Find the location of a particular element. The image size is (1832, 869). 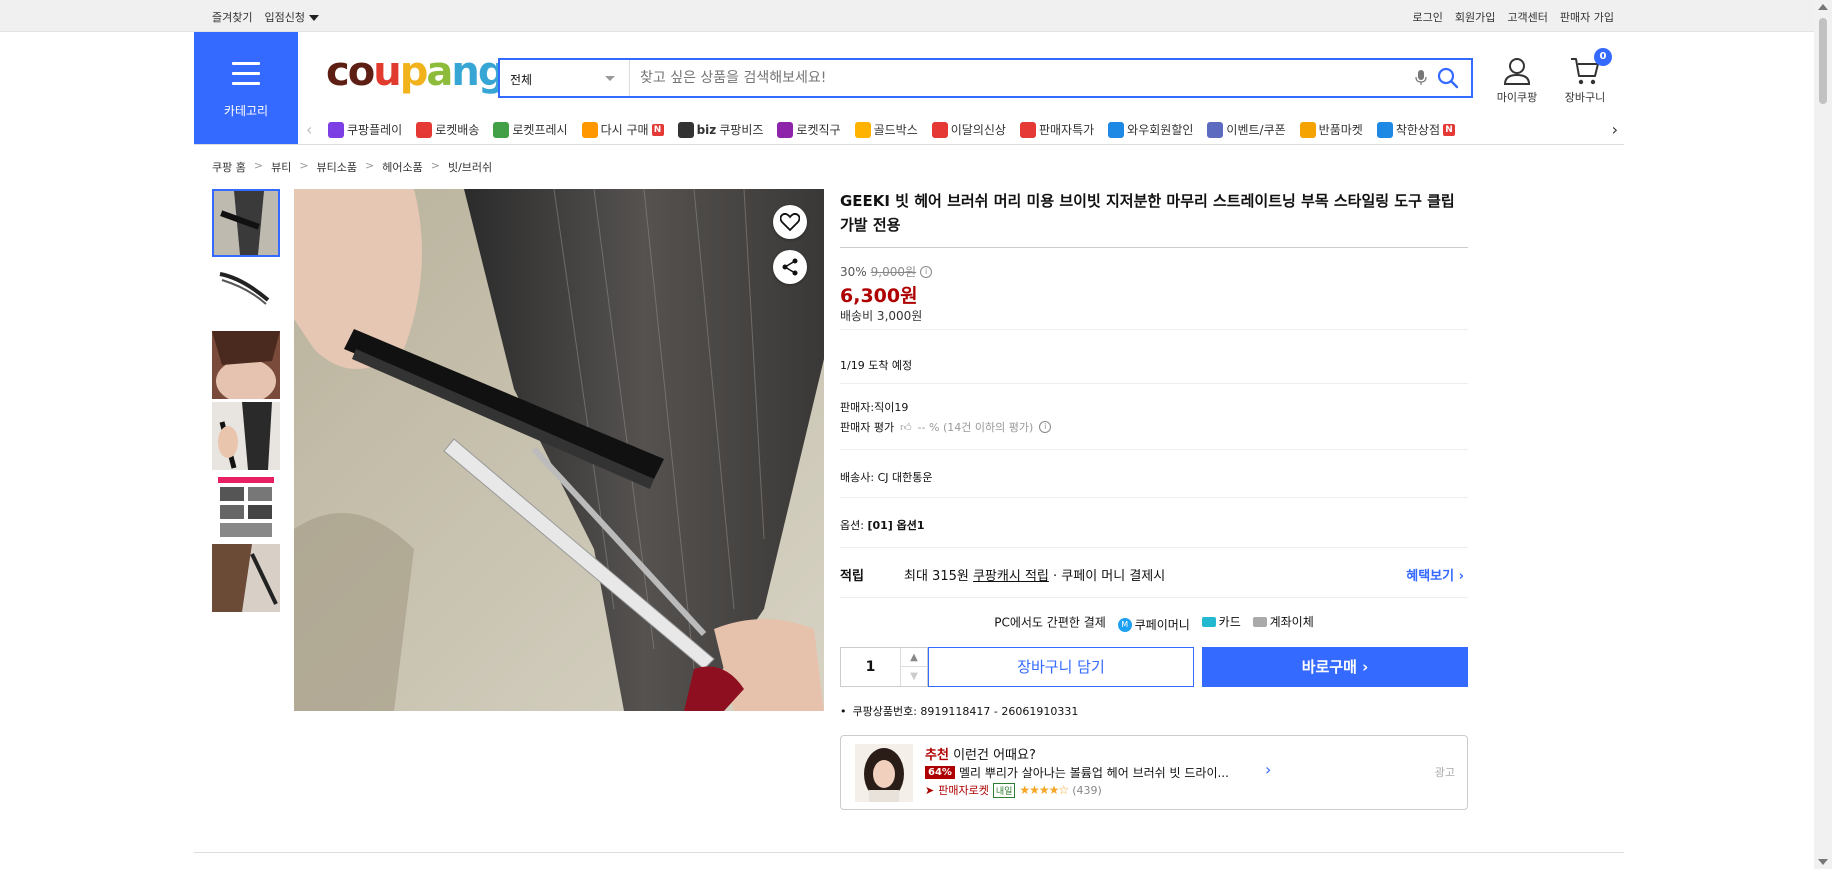

sale-price: 6,300원 is located at coordinates (879, 296).